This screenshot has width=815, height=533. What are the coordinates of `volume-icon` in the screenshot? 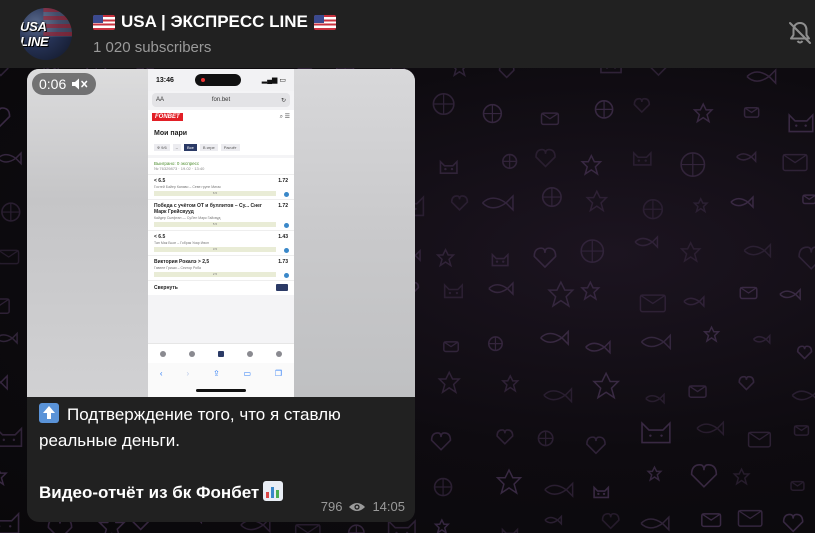 It's located at (80, 84).